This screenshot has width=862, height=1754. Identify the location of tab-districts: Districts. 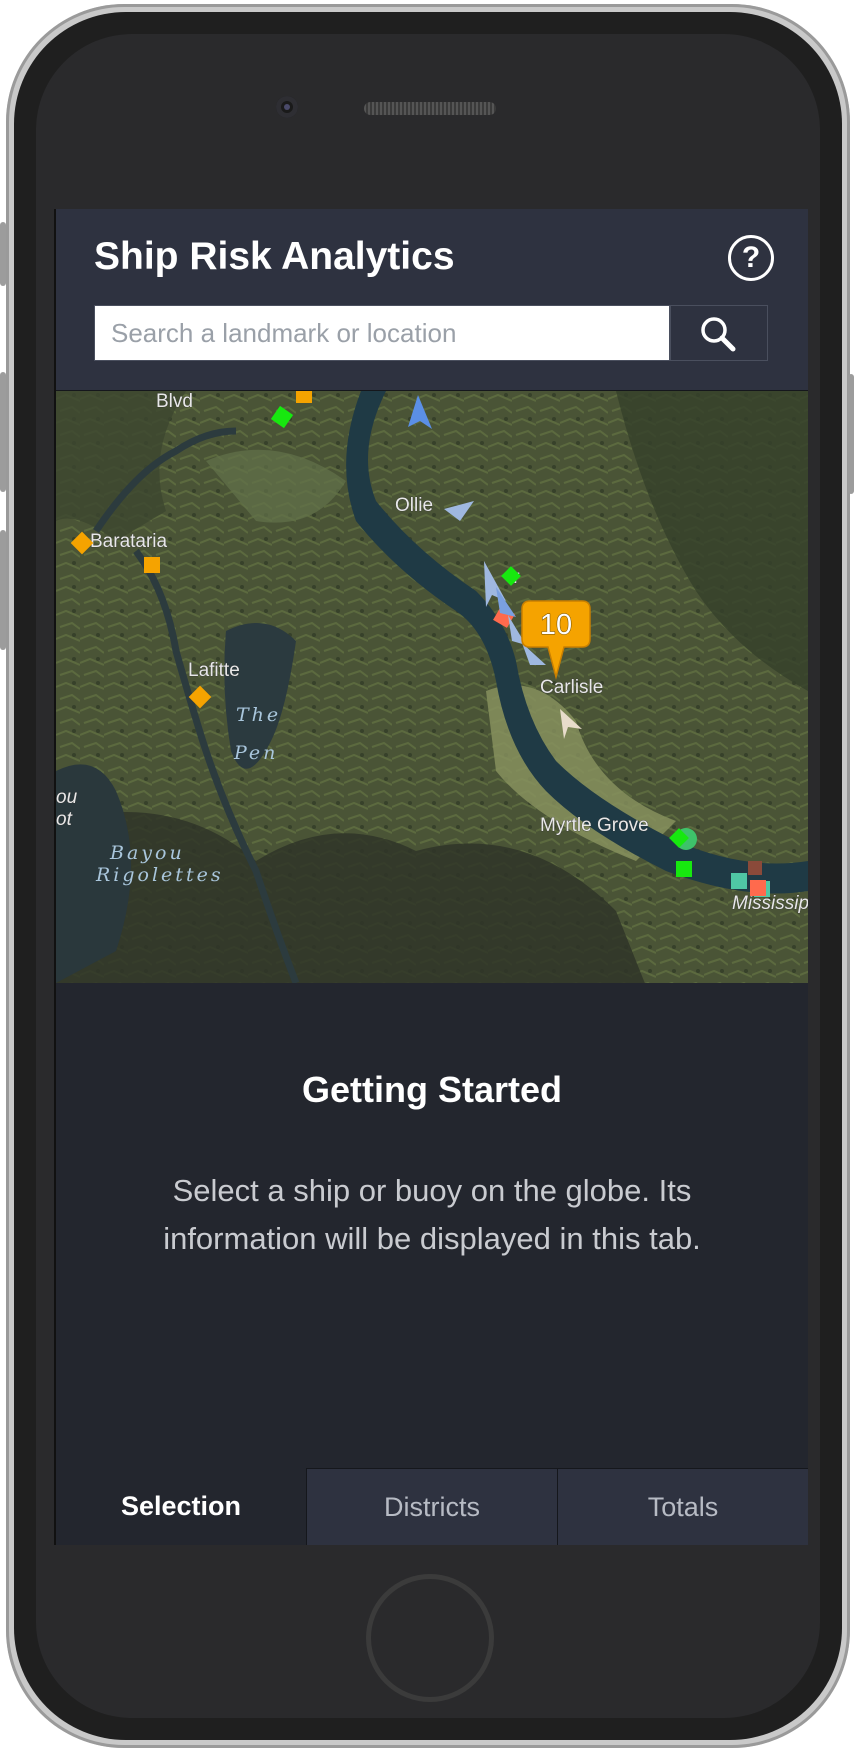
(431, 1506).